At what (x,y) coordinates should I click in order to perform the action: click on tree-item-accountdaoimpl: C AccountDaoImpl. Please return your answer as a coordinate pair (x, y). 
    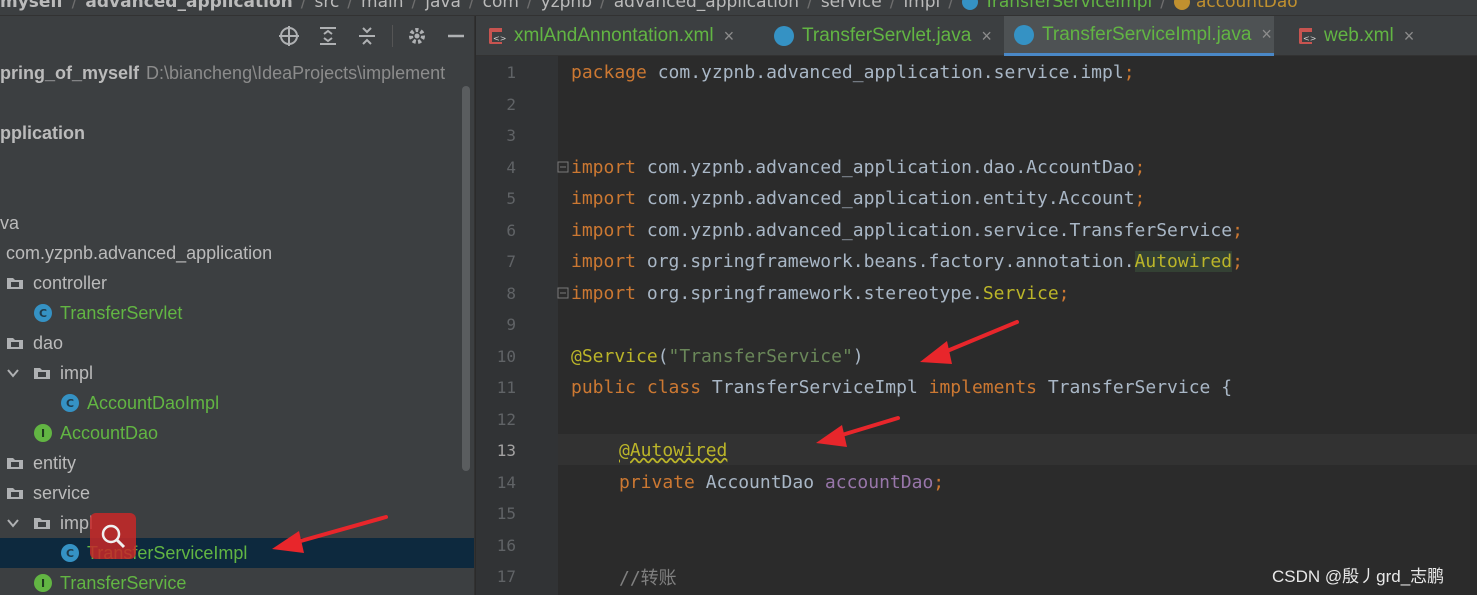
    Looking at the image, I should click on (237, 403).